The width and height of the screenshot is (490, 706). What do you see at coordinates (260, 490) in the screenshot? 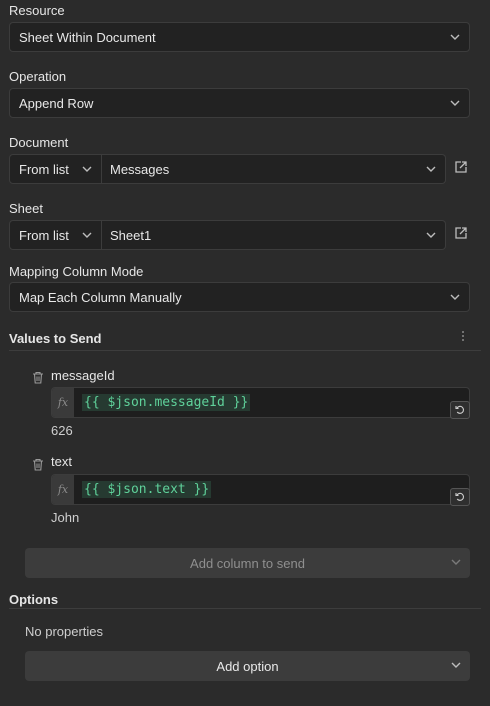
I see `expression-input: fx {{ $json.text }}` at bounding box center [260, 490].